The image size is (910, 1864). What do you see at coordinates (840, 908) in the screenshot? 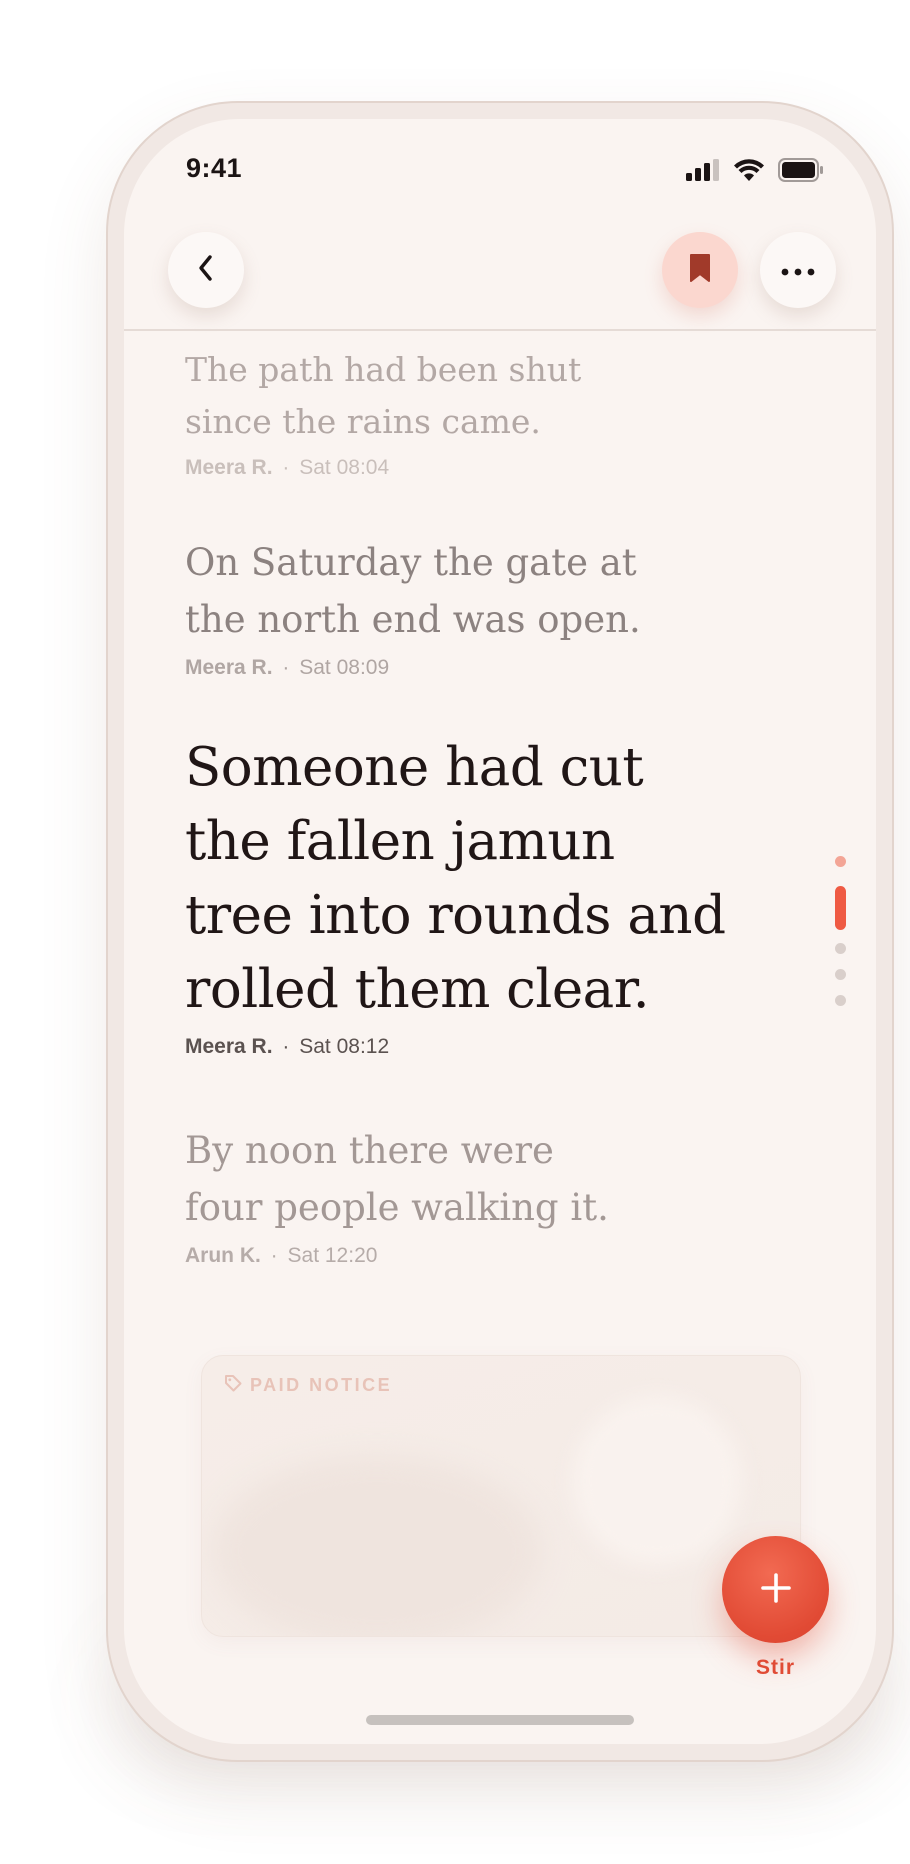
I see `scroll-dot-active` at bounding box center [840, 908].